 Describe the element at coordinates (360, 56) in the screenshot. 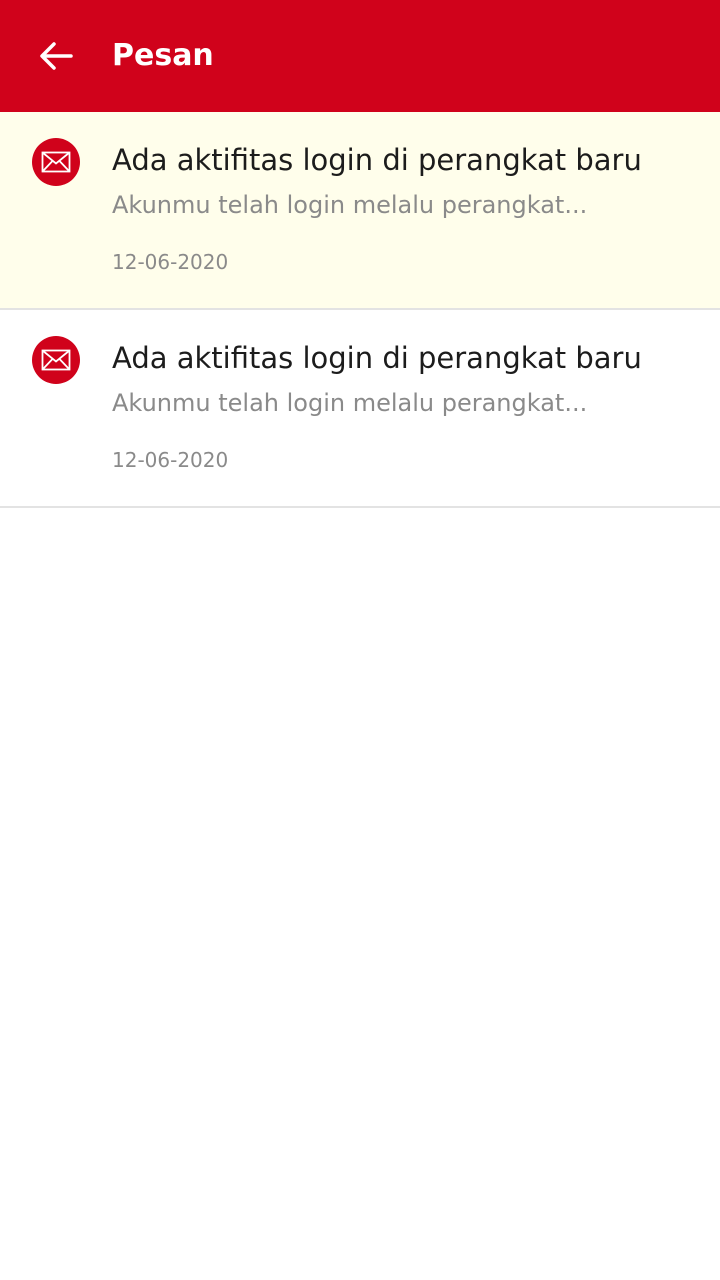

I see `app-bar: Pesan` at that location.